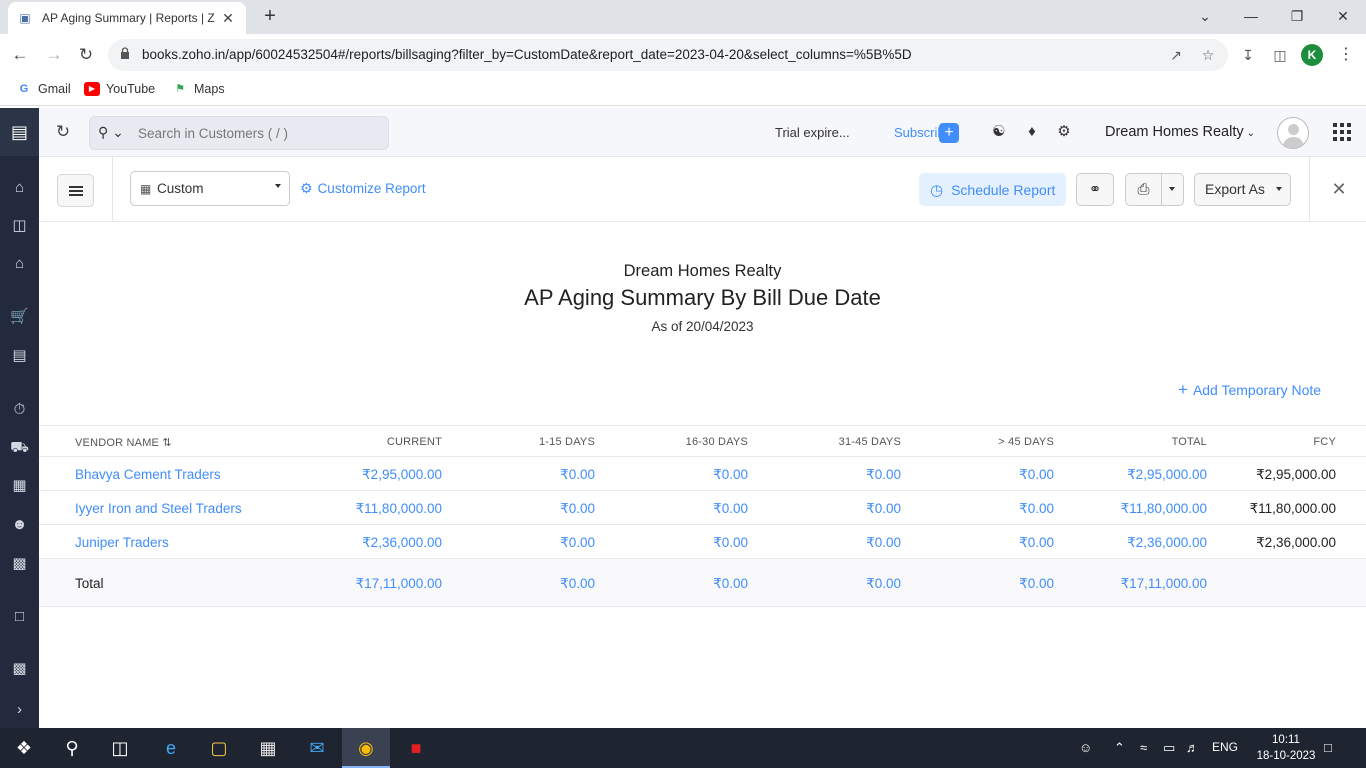 Image resolution: width=1366 pixels, height=768 pixels. What do you see at coordinates (19, 132) in the screenshot?
I see `zoho-books-logo-icon: ▤` at bounding box center [19, 132].